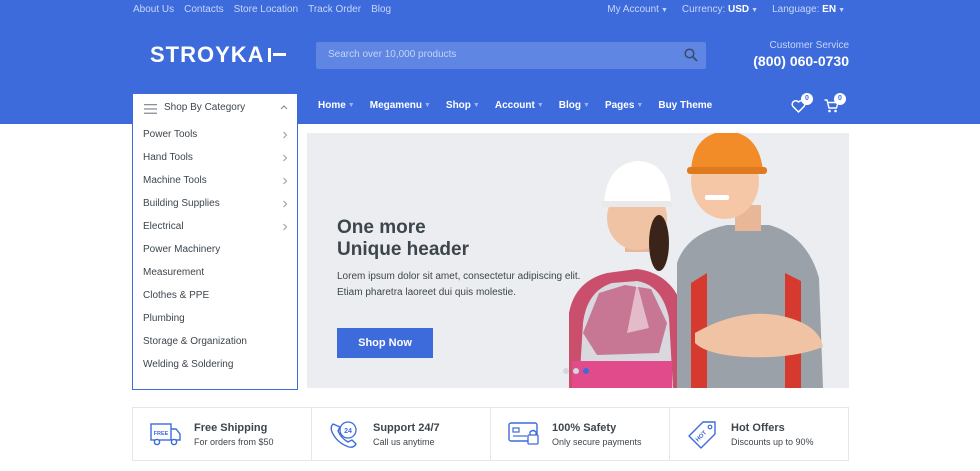  Describe the element at coordinates (691, 55) in the screenshot. I see `search-icon` at that location.